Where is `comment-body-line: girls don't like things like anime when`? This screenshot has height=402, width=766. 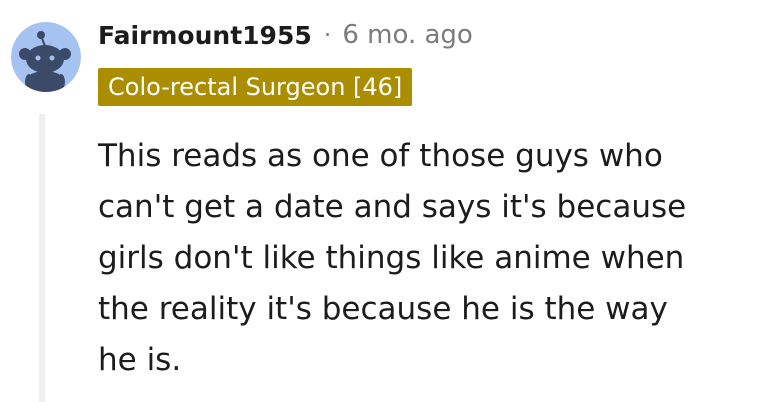
comment-body-line: girls don't like things like anime when is located at coordinates (391, 258).